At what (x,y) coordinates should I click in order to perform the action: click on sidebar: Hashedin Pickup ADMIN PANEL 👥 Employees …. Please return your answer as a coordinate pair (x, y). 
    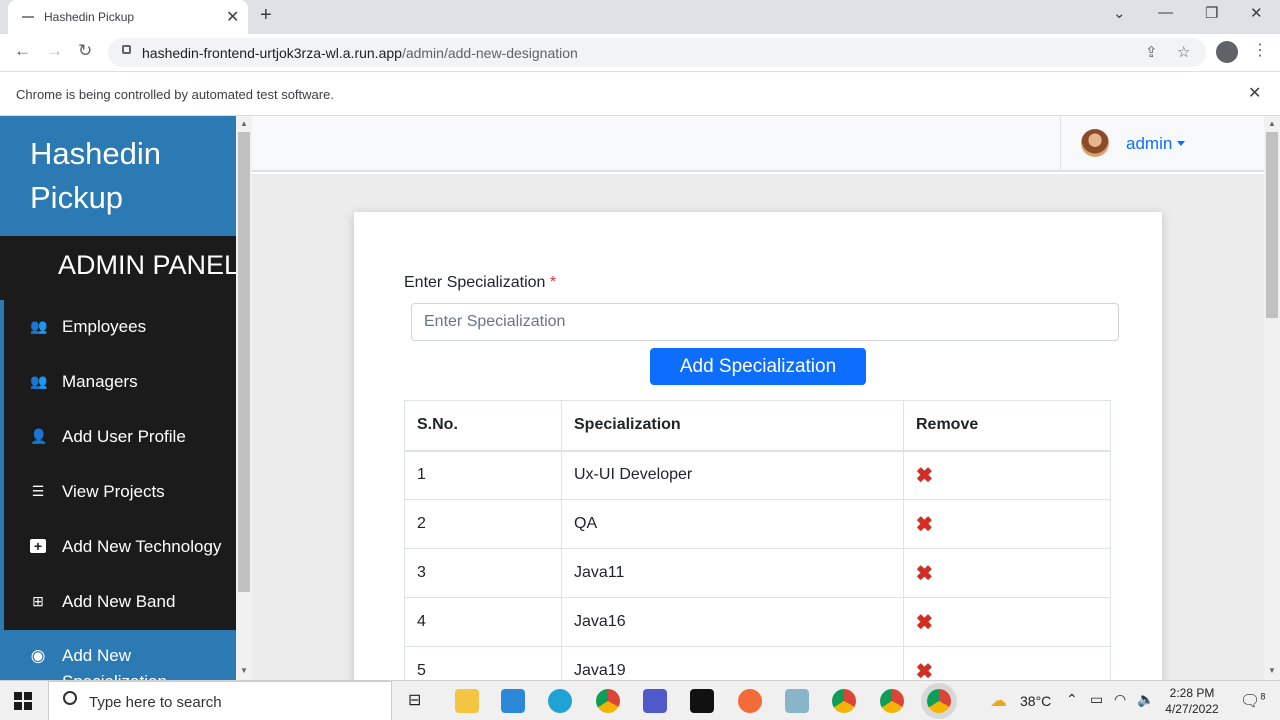
    Looking at the image, I should click on (118, 398).